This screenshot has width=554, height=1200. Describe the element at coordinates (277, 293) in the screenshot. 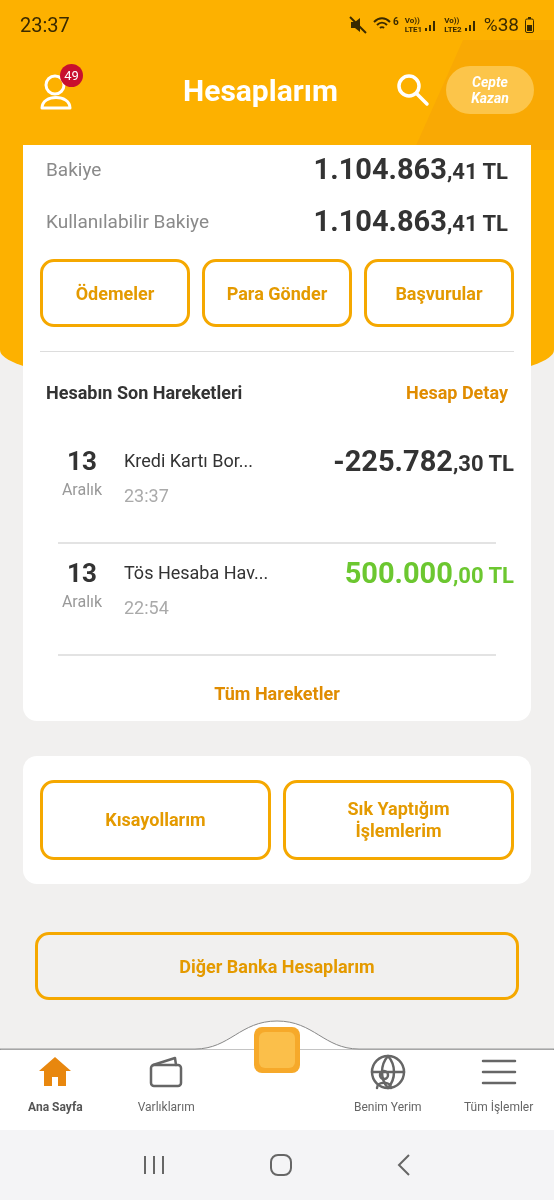

I see `action-button: Para Gönder` at that location.